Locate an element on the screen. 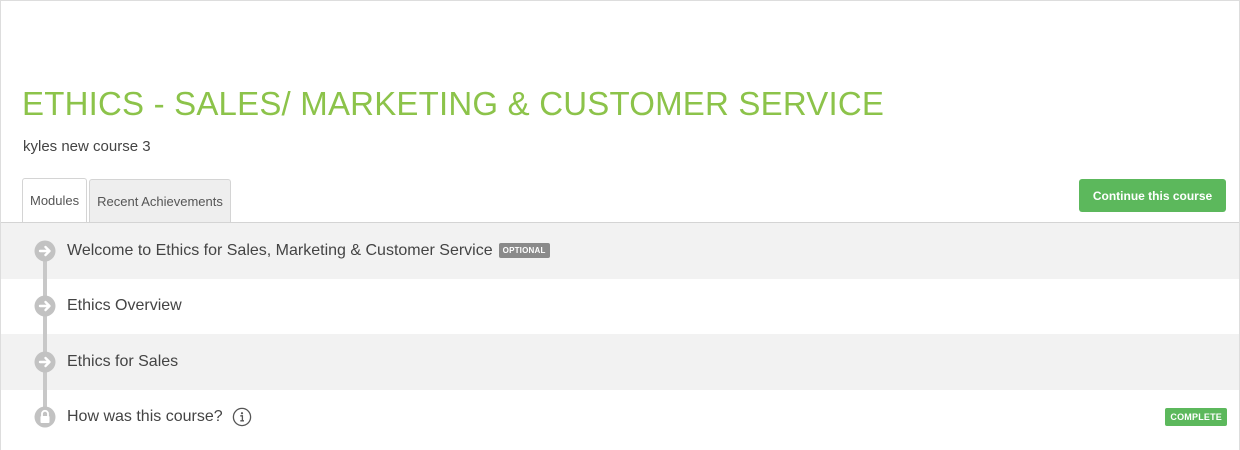 This screenshot has width=1240, height=450. module-title-link: Ethics for Sales is located at coordinates (122, 362).